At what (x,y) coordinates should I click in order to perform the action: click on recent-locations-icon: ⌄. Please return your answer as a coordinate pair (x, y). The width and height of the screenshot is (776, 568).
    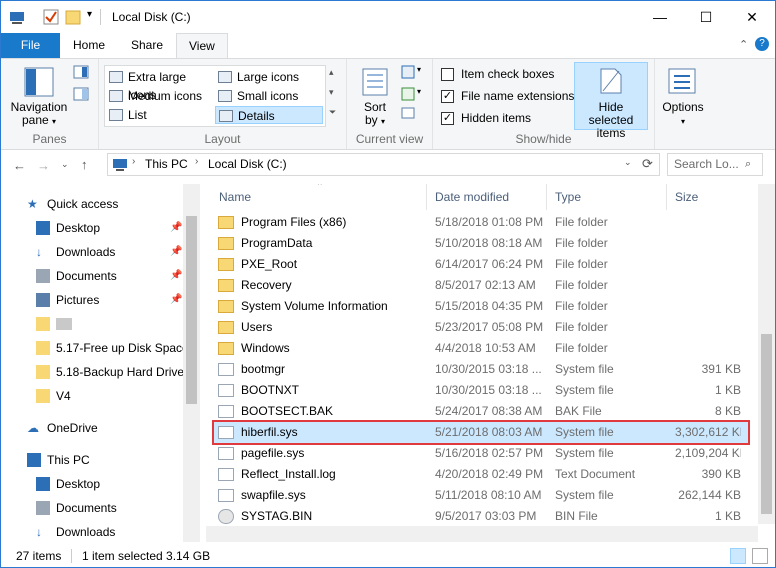
    Looking at the image, I should click on (65, 164).